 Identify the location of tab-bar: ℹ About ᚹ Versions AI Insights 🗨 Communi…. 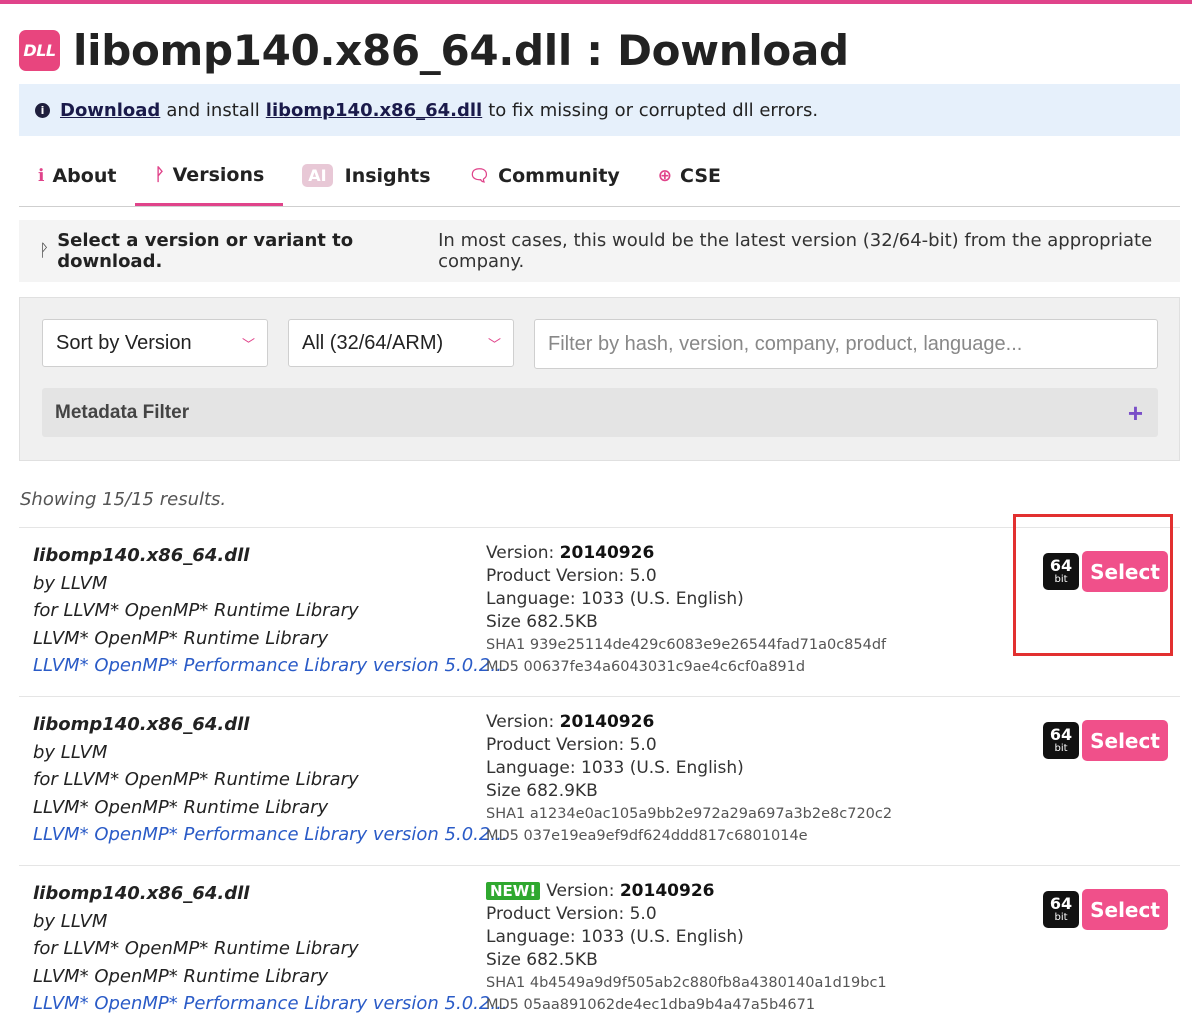
(599, 176).